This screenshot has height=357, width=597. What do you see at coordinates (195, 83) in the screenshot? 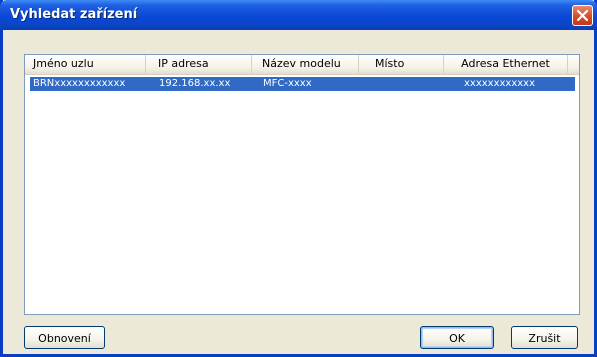
I see `cell-ip-address: 192.168.xx.xx` at bounding box center [195, 83].